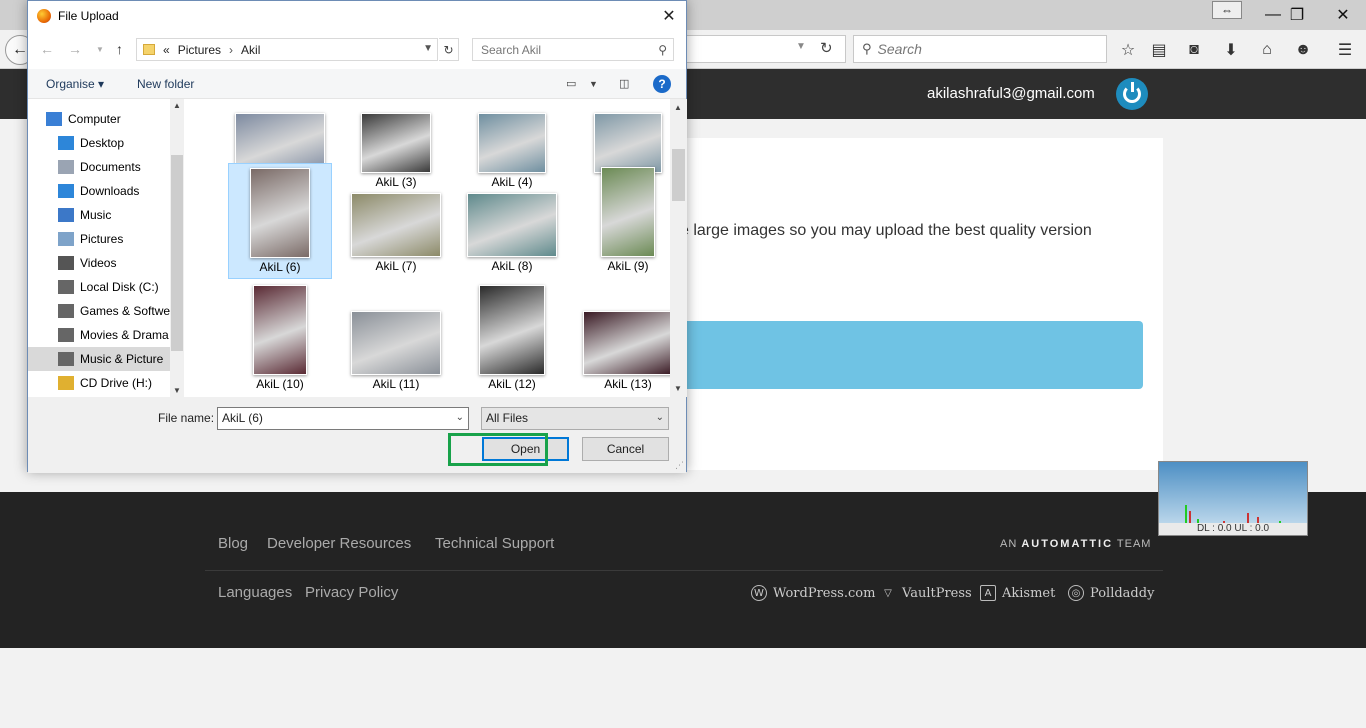 The height and width of the screenshot is (728, 1366). Describe the element at coordinates (1231, 50) in the screenshot. I see `download-icon: ⬇` at that location.